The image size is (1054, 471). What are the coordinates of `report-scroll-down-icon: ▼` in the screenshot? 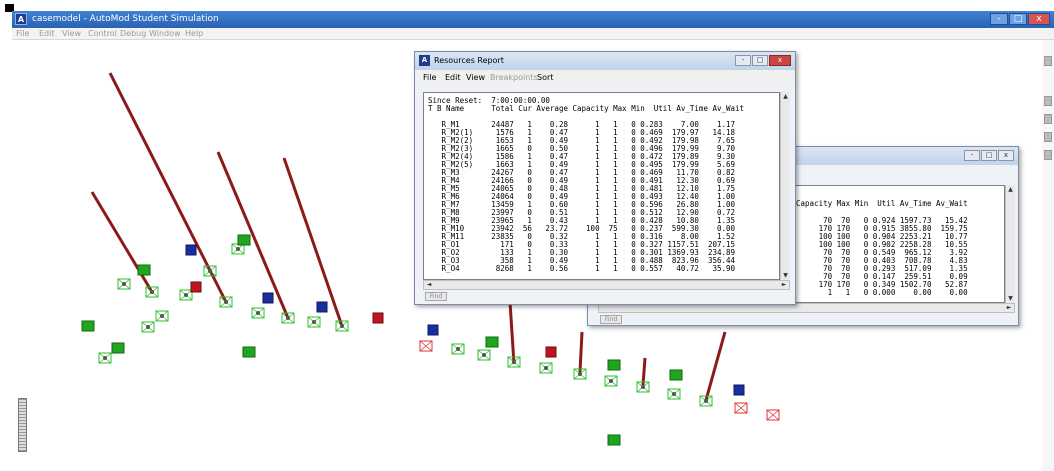 It's located at (785, 275).